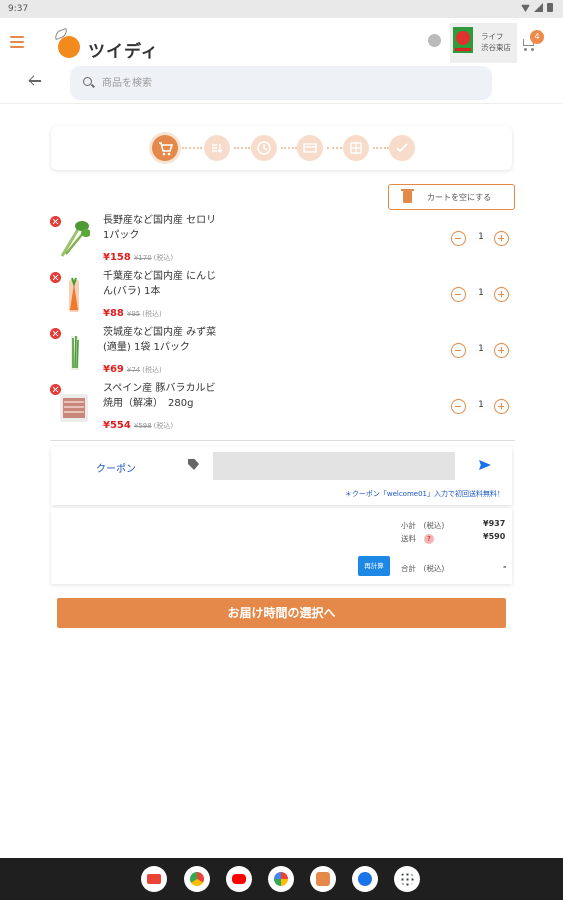  I want to click on item-price-row: ¥88 ¥95 (税込), so click(132, 310).